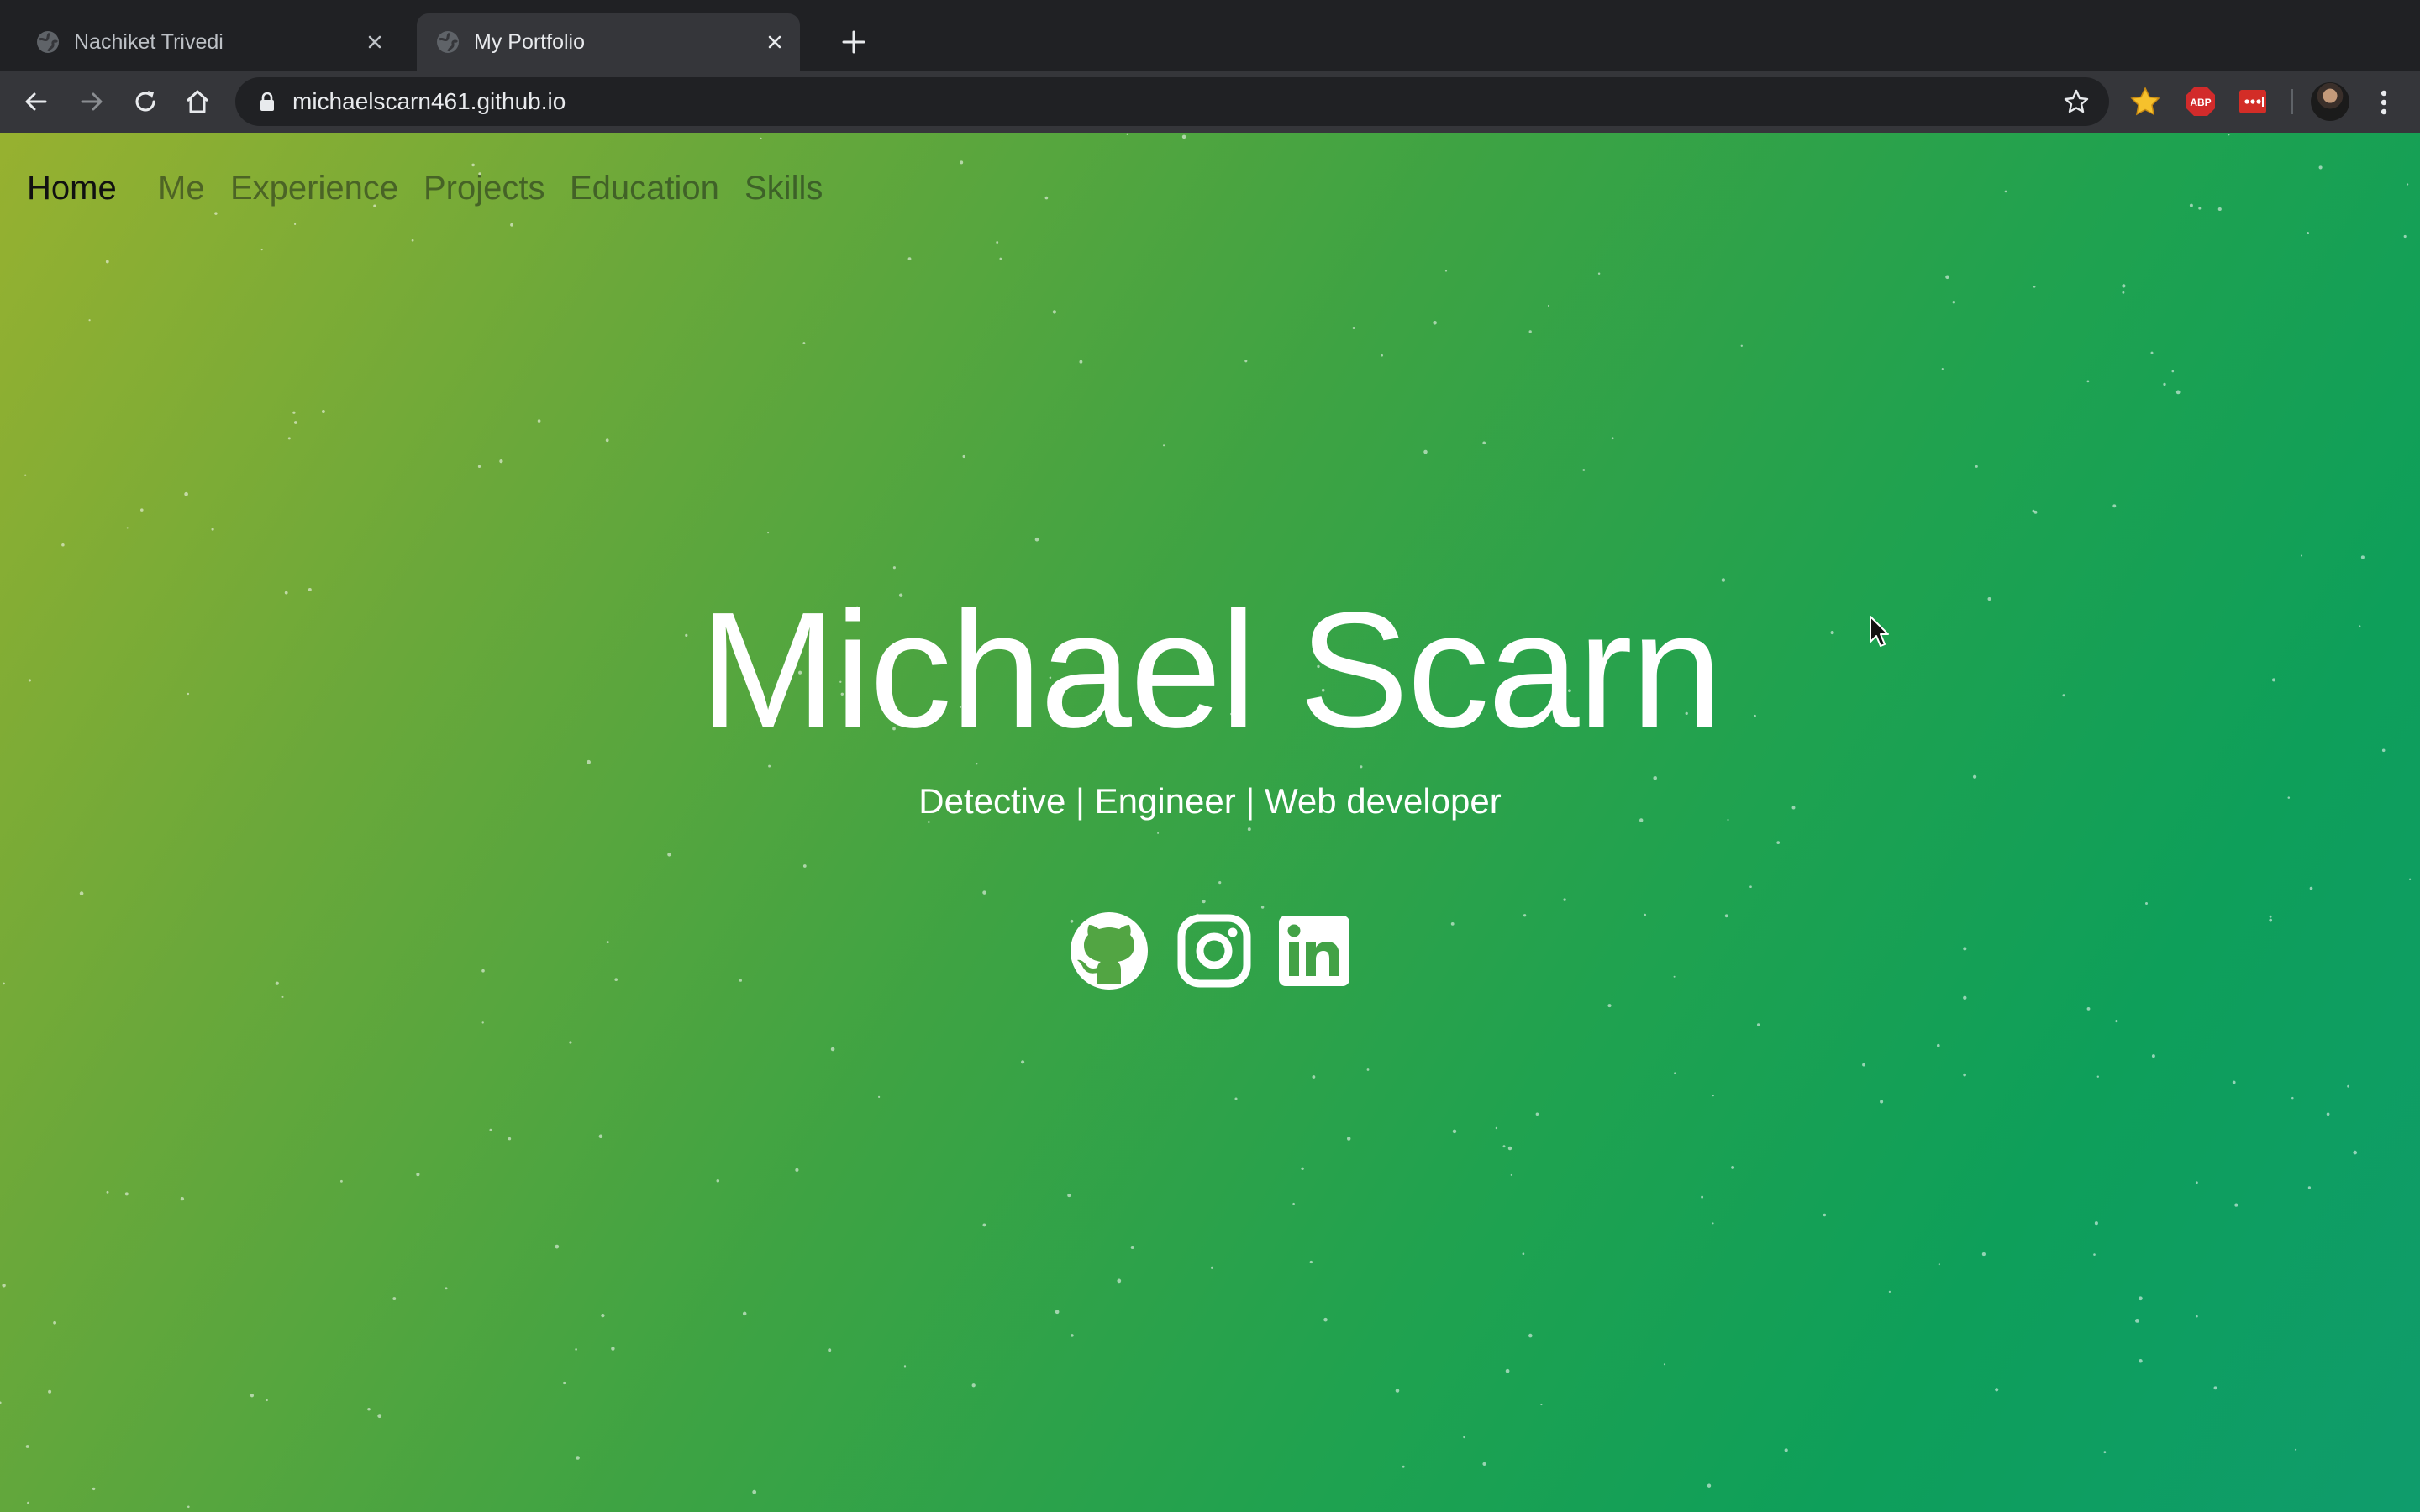 Image resolution: width=2420 pixels, height=1512 pixels. What do you see at coordinates (314, 188) in the screenshot?
I see `nav-experience: Experience` at bounding box center [314, 188].